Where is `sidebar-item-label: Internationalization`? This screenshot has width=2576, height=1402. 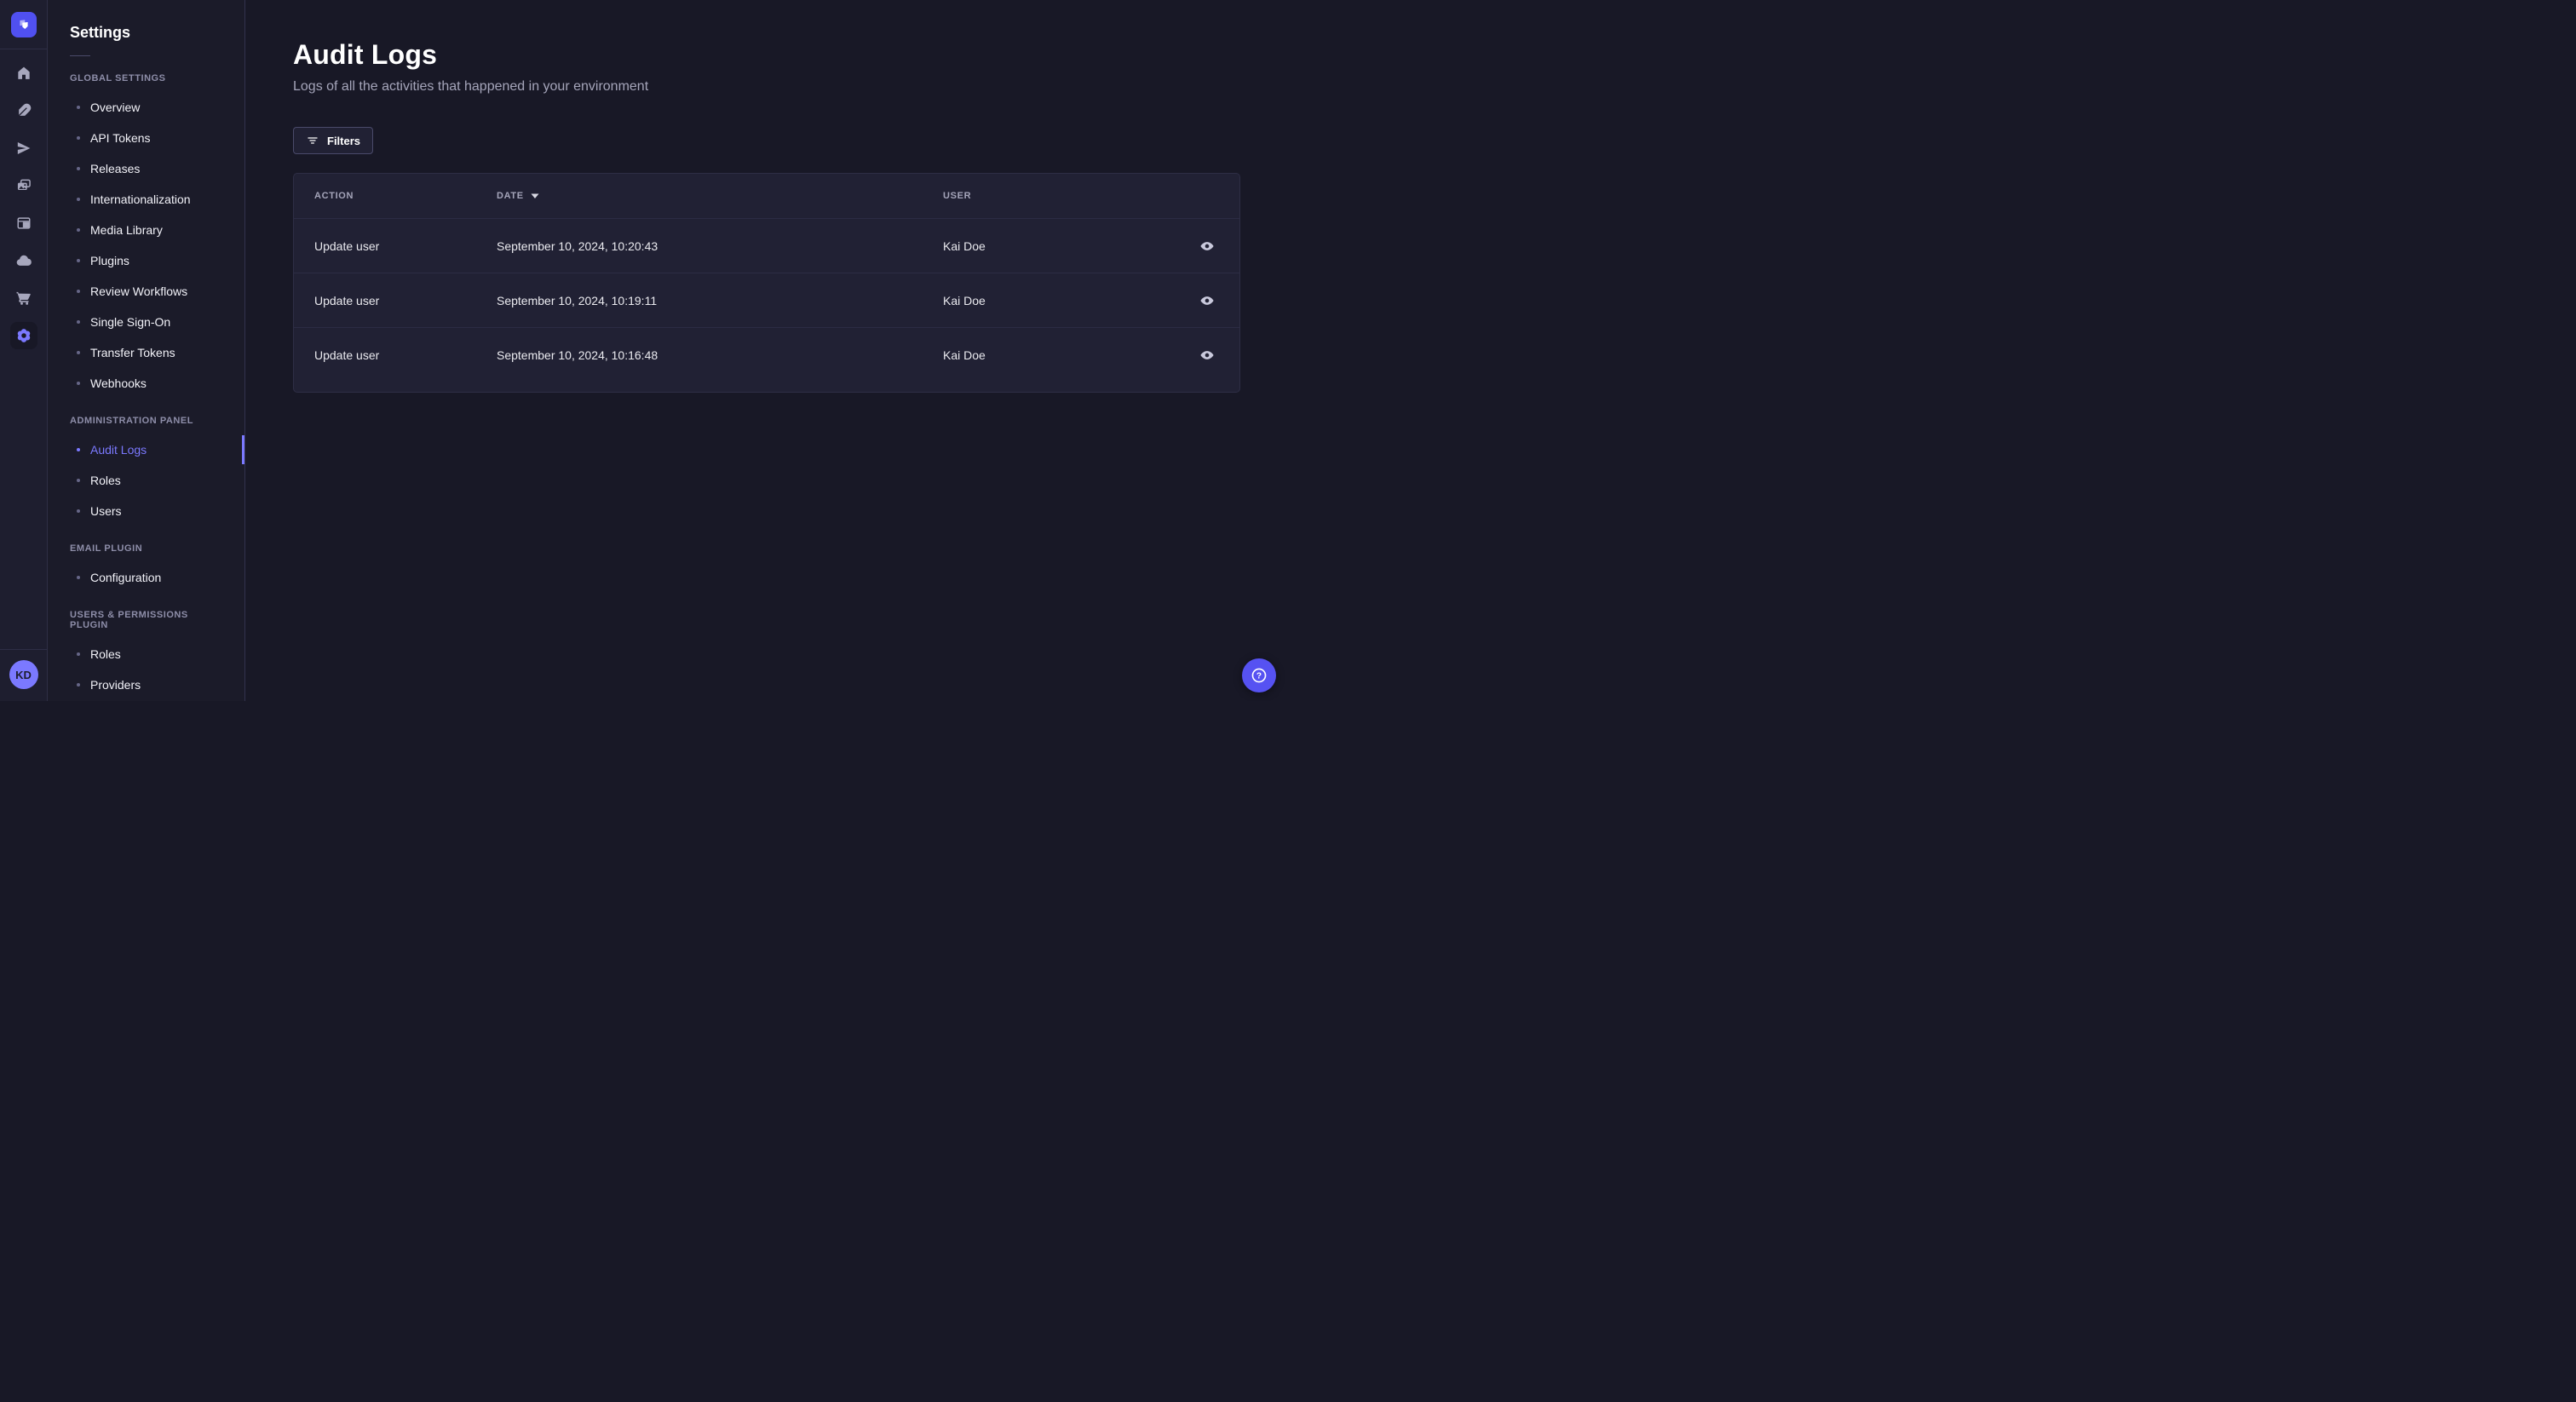 sidebar-item-label: Internationalization is located at coordinates (140, 199).